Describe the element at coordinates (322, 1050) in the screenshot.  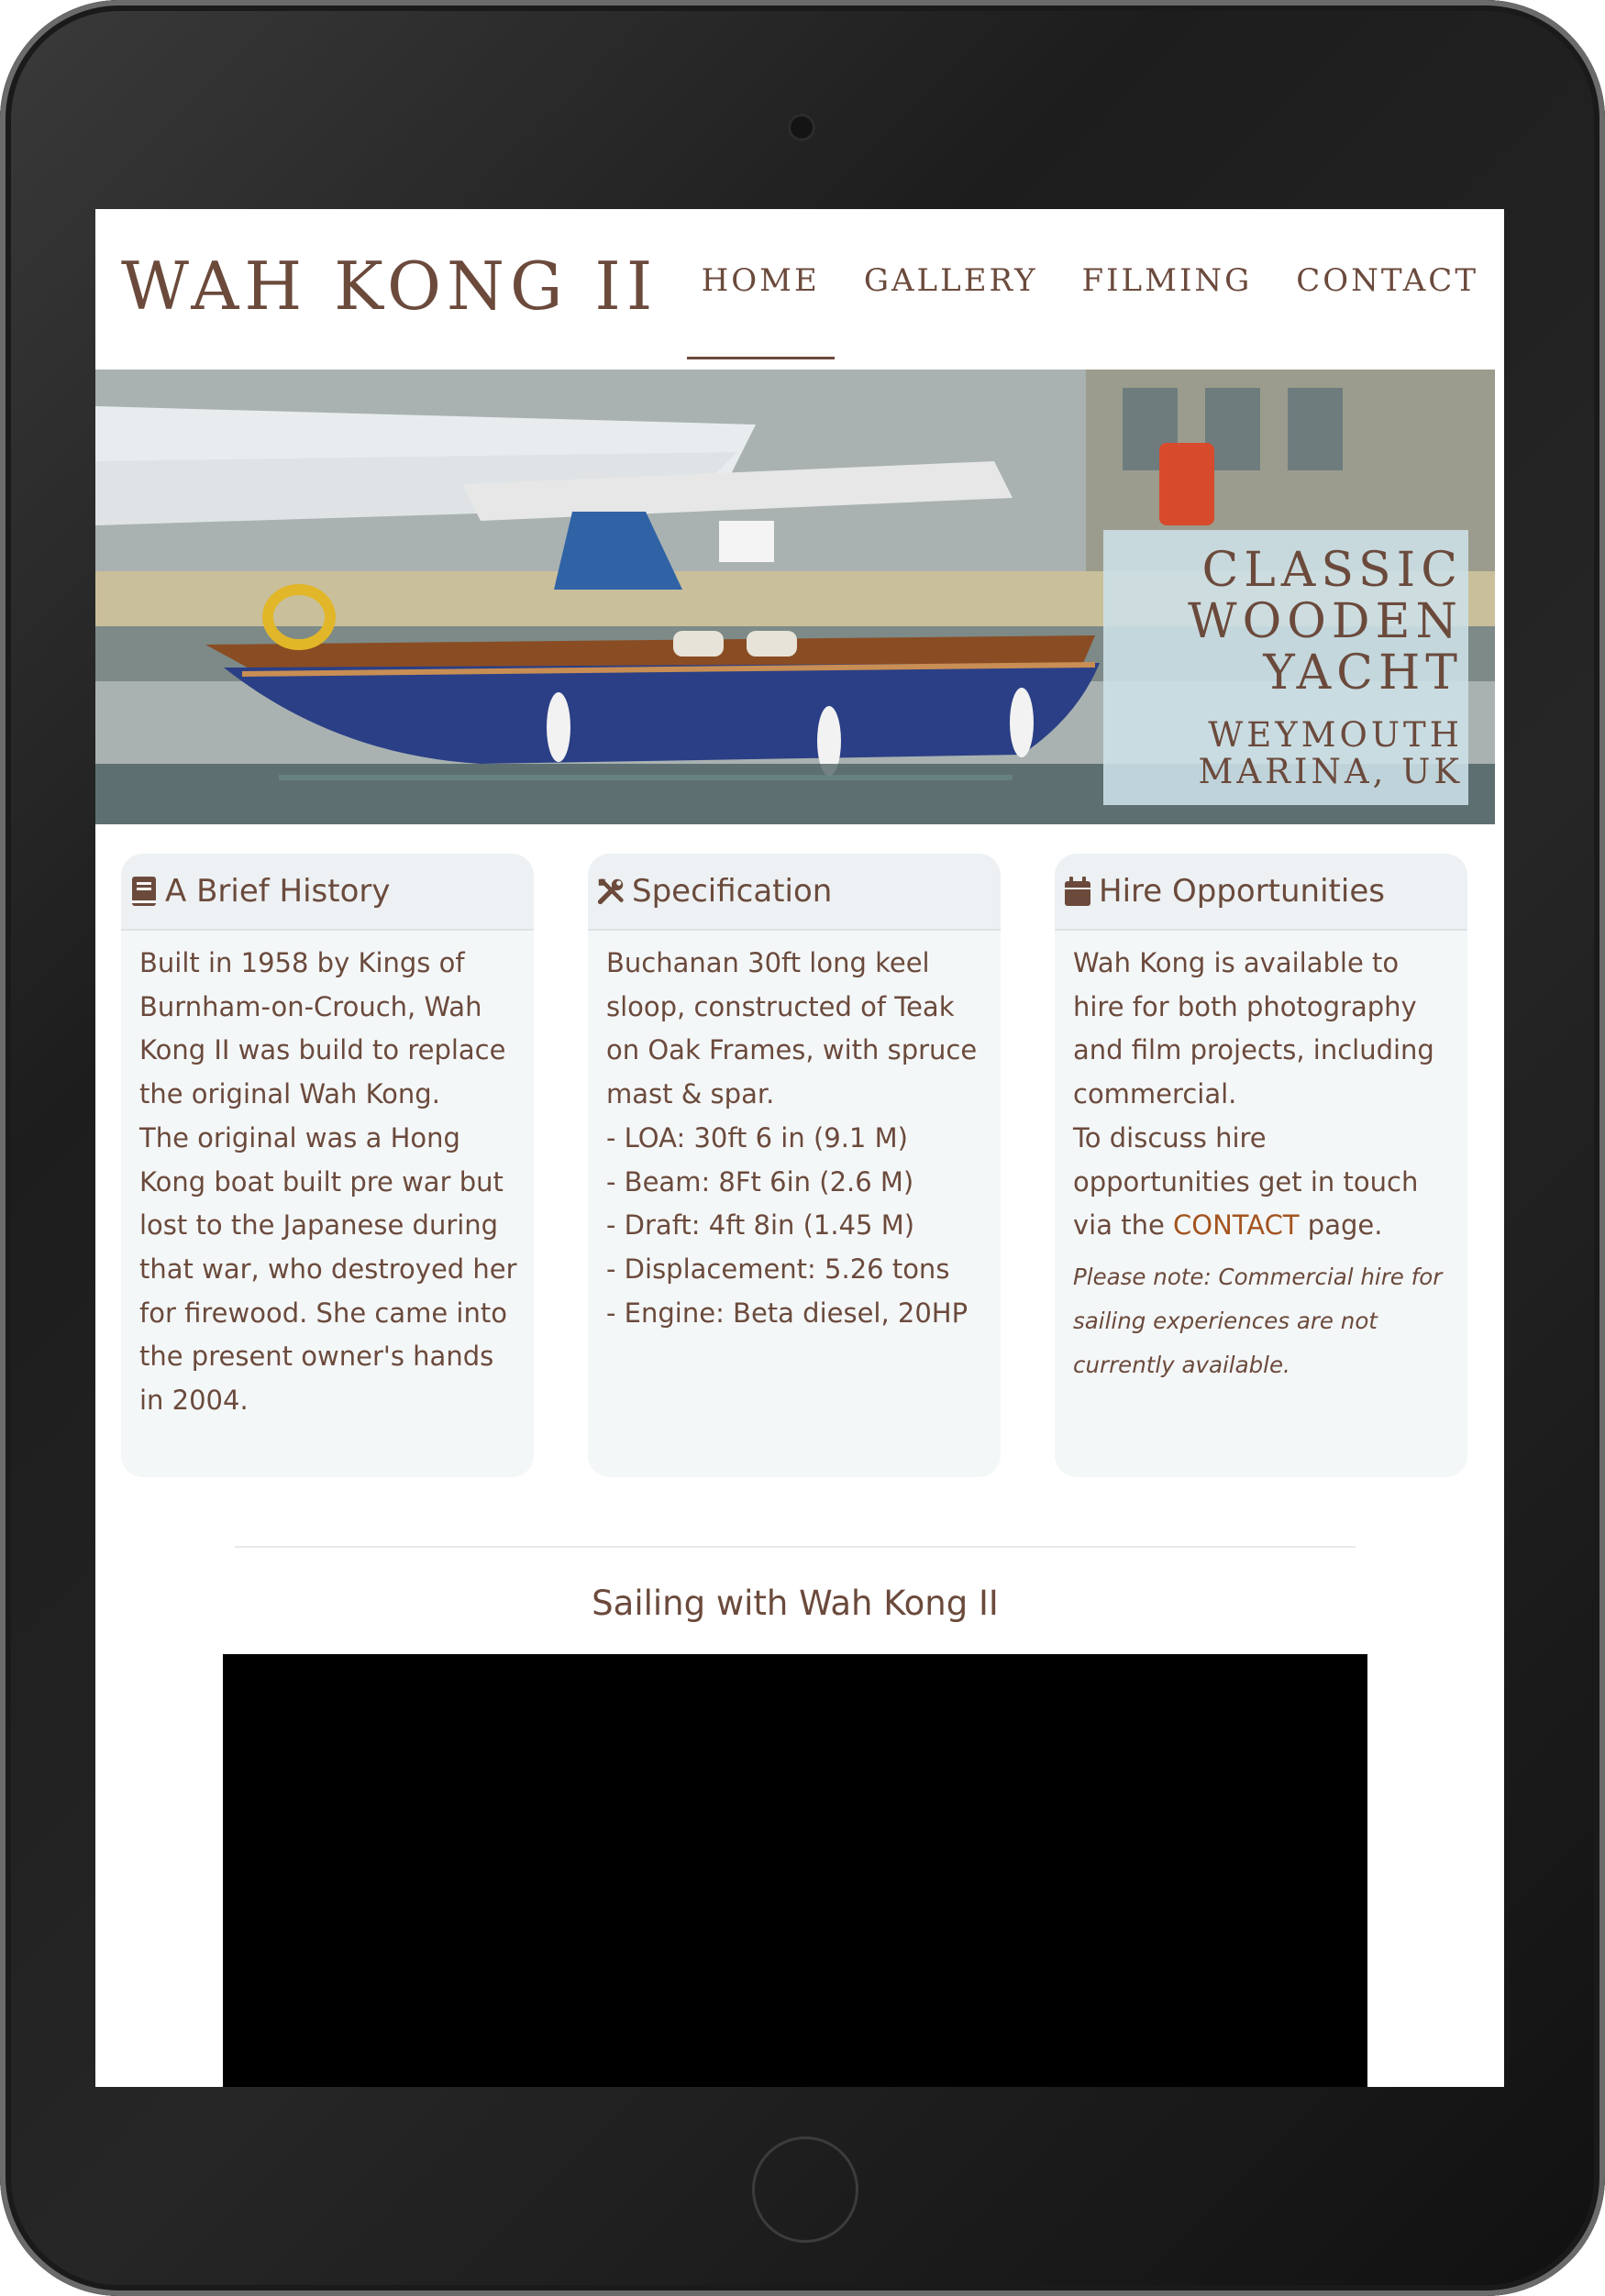
I see `text-line: Kong II was build to replace` at that location.